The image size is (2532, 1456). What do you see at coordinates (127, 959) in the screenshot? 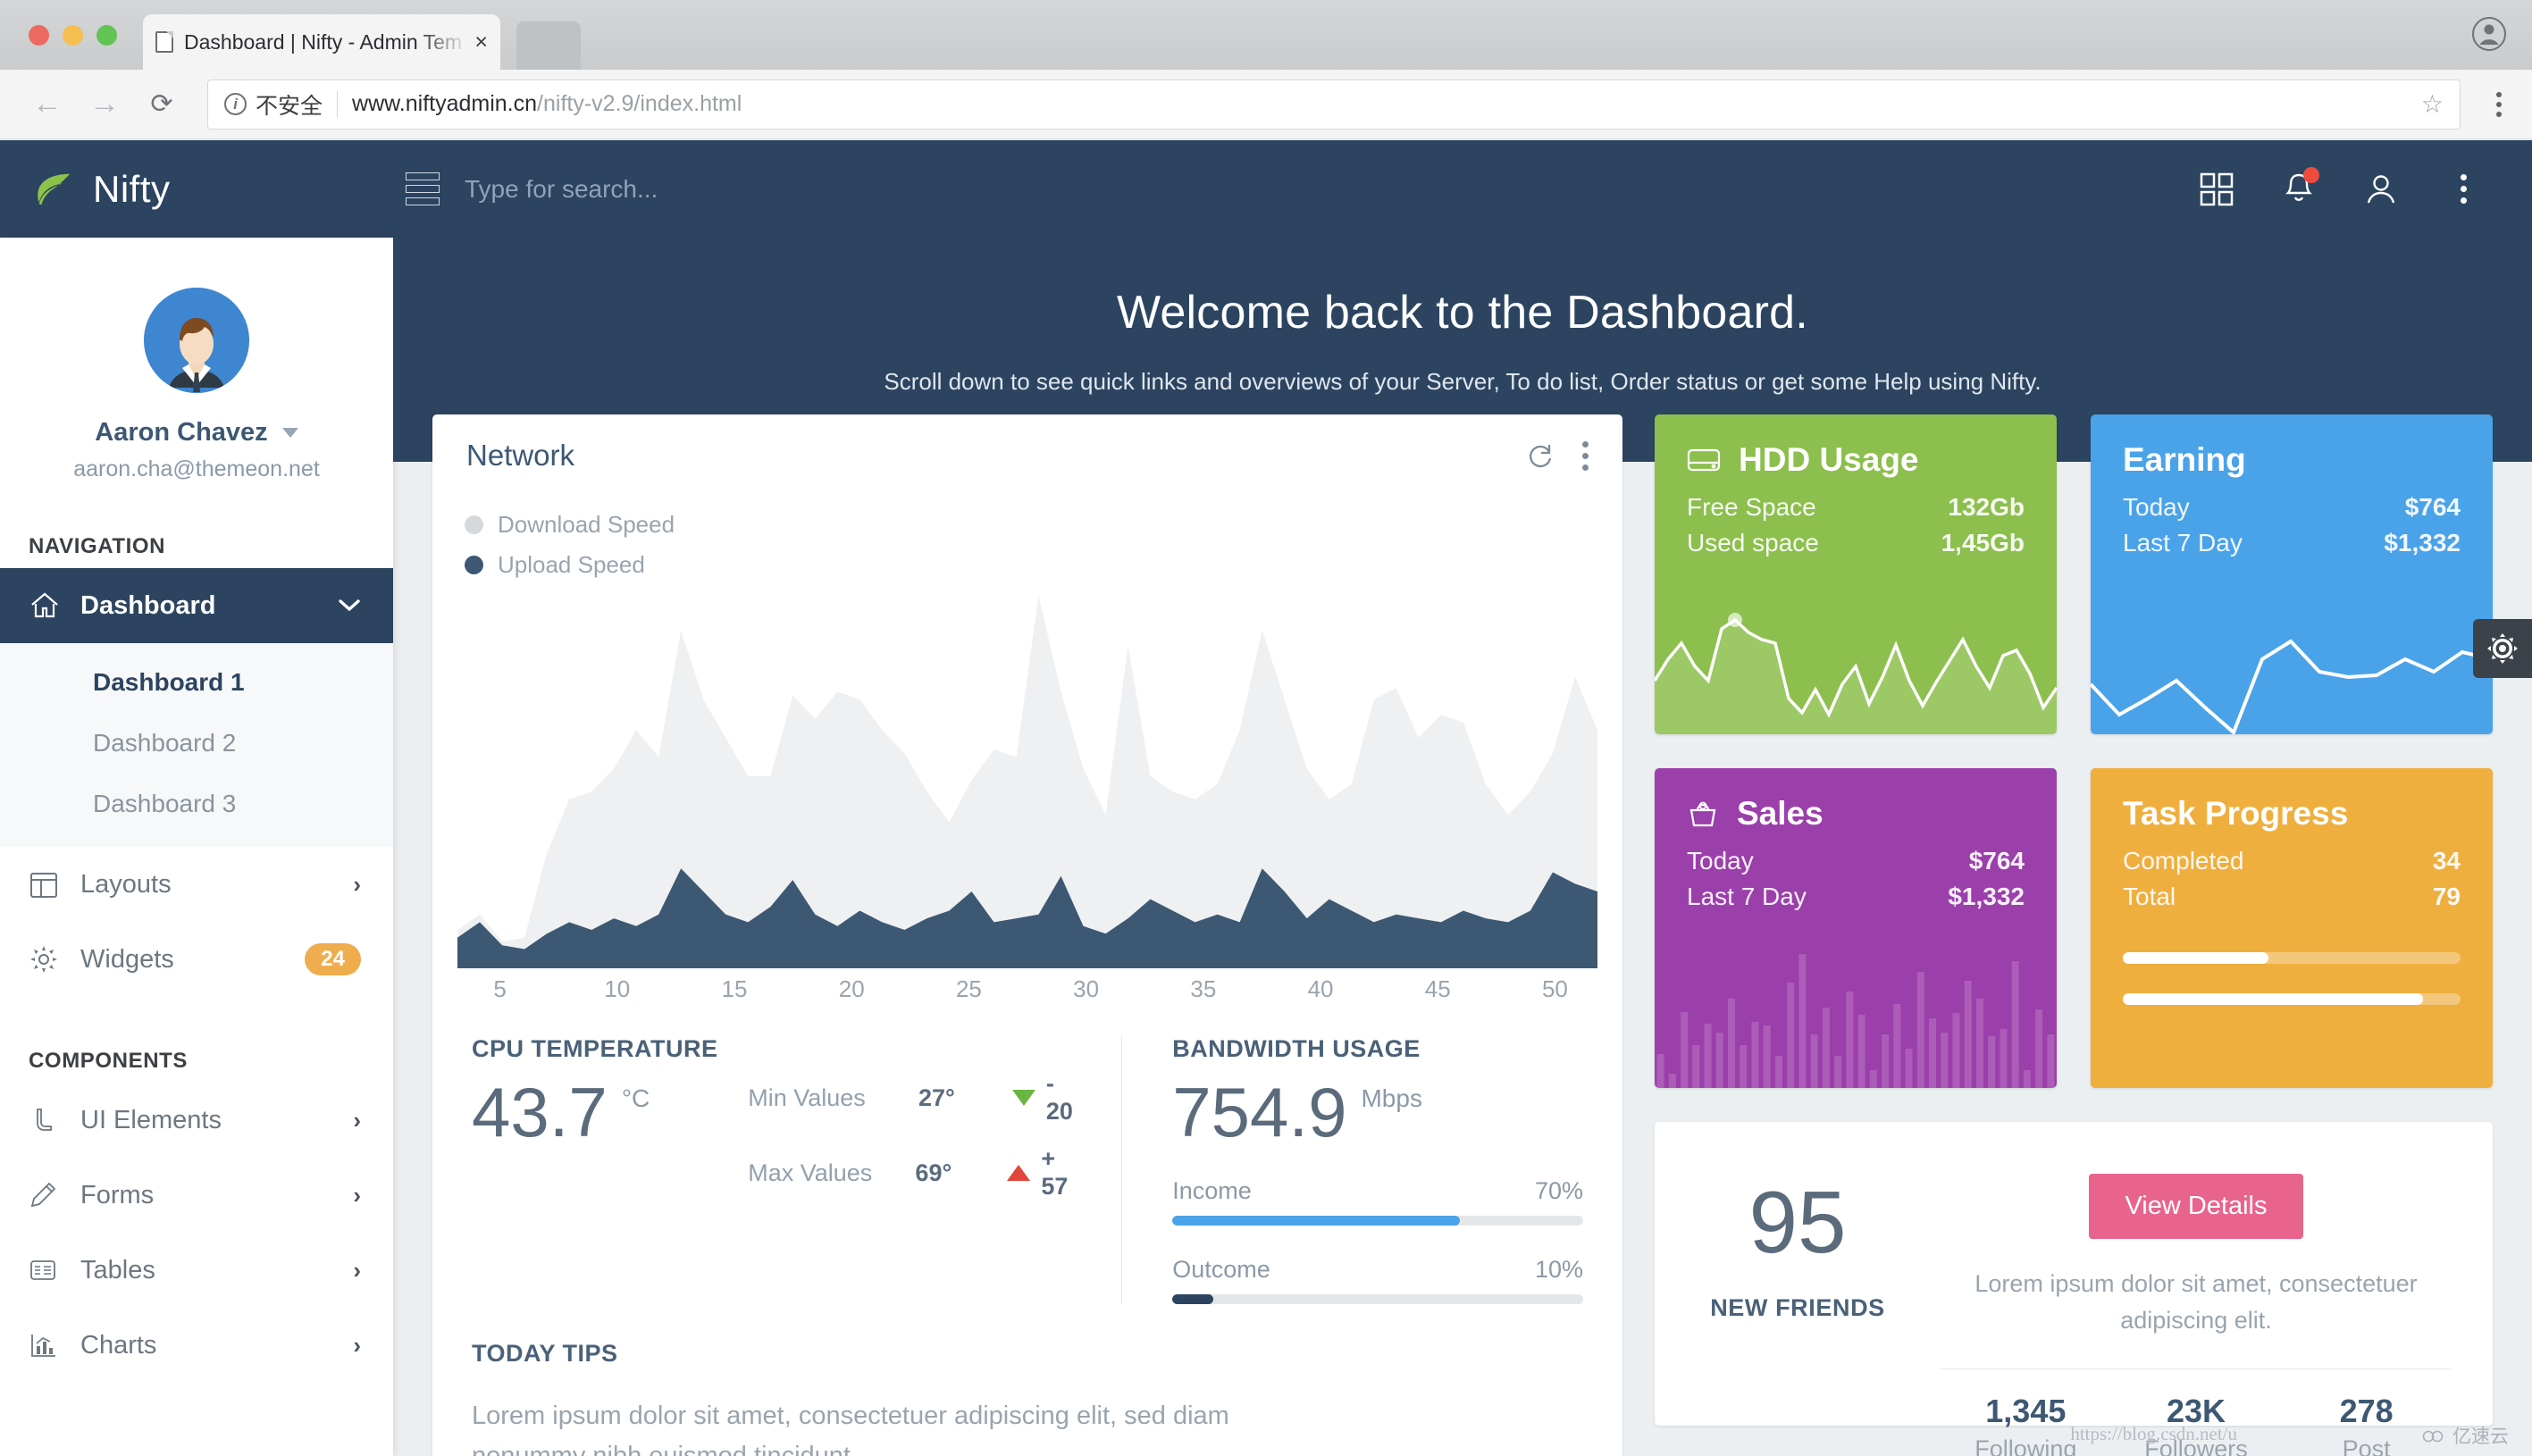
I see `sidebar-item-label: Widgets` at bounding box center [127, 959].